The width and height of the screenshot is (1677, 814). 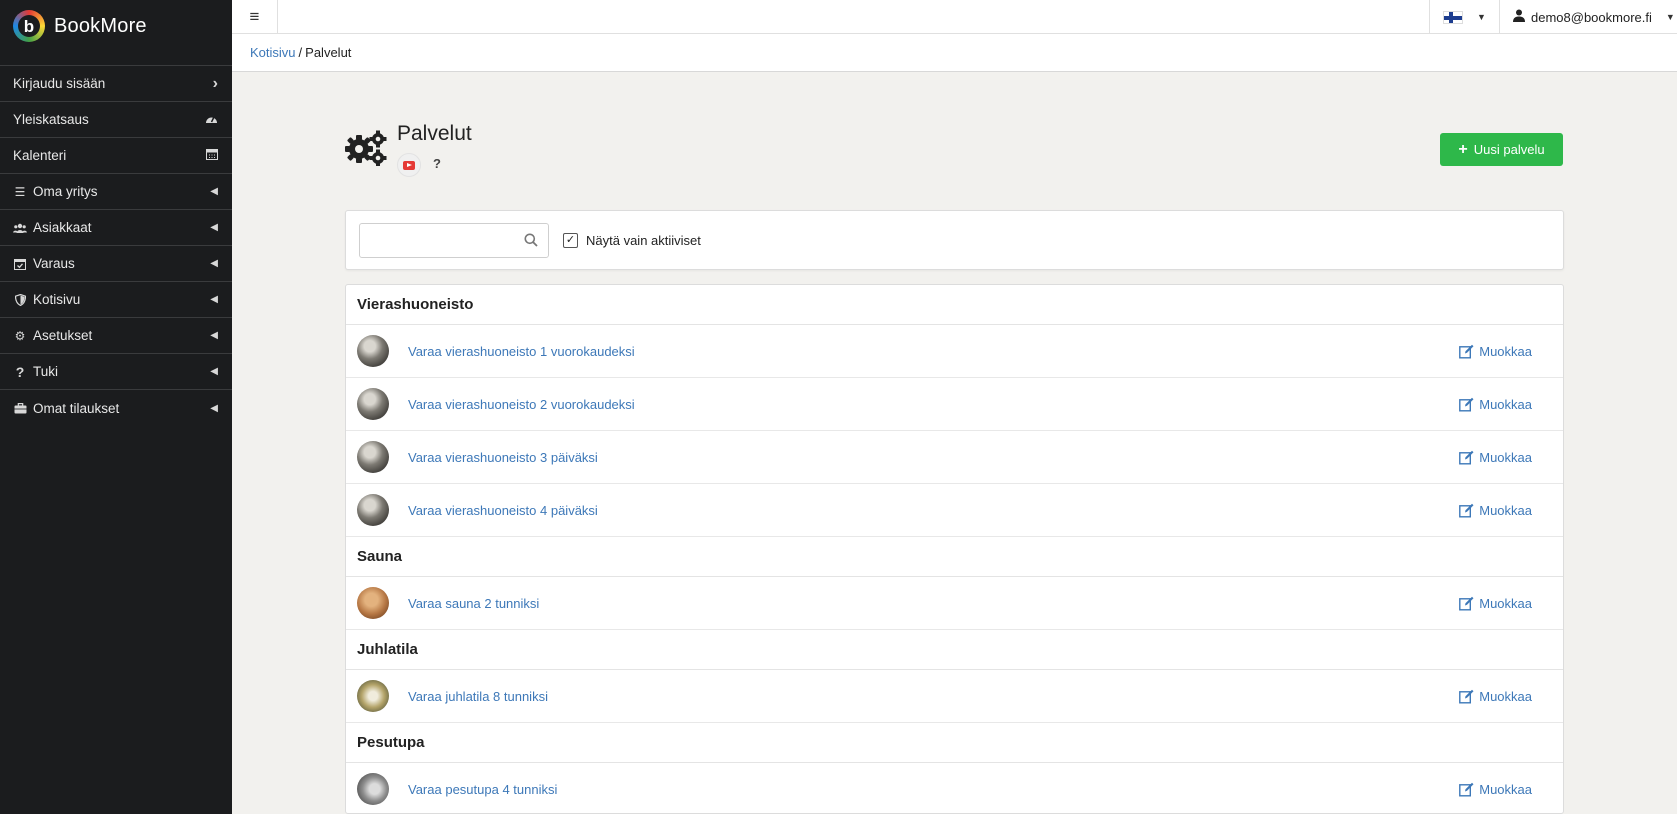 What do you see at coordinates (65, 191) in the screenshot?
I see `sidebar-item-label: Oma yritys` at bounding box center [65, 191].